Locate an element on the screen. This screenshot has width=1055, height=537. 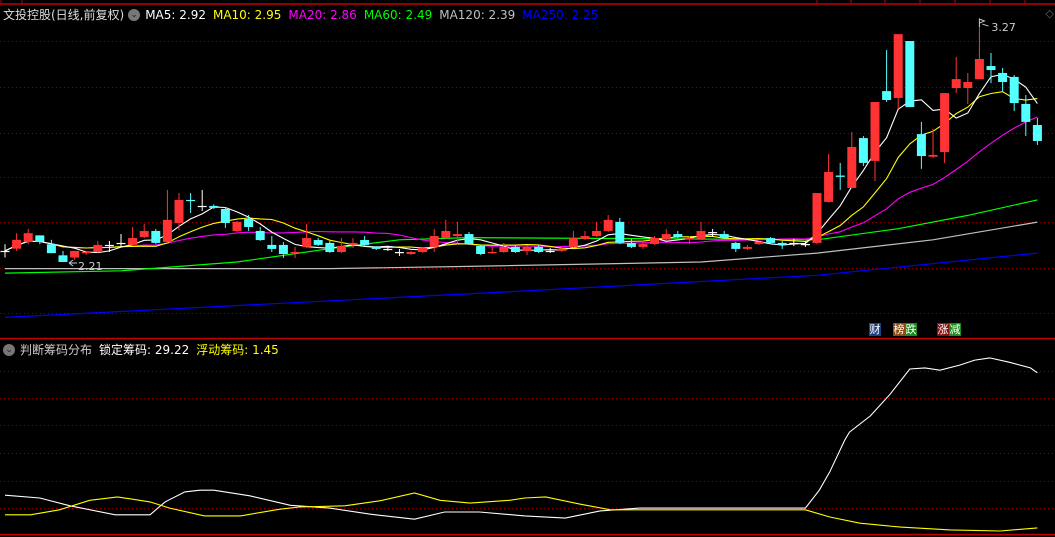
badge-reduce: 减 is located at coordinates (955, 329).